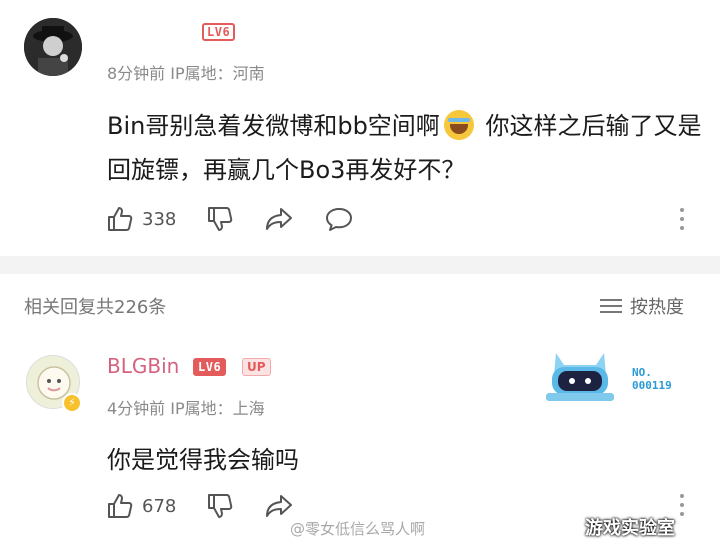 The width and height of the screenshot is (720, 546). Describe the element at coordinates (210, 367) in the screenshot. I see `reply-level-badge: LV6` at that location.